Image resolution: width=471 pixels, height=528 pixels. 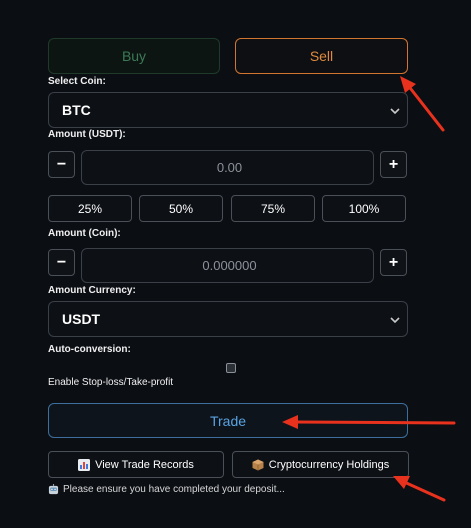 What do you see at coordinates (364, 208) in the screenshot?
I see `percent-100-button: 100%` at bounding box center [364, 208].